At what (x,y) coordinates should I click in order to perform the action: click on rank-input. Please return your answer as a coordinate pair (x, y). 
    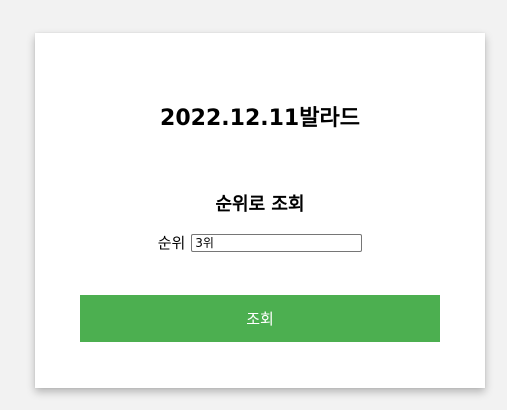
    Looking at the image, I should click on (277, 242).